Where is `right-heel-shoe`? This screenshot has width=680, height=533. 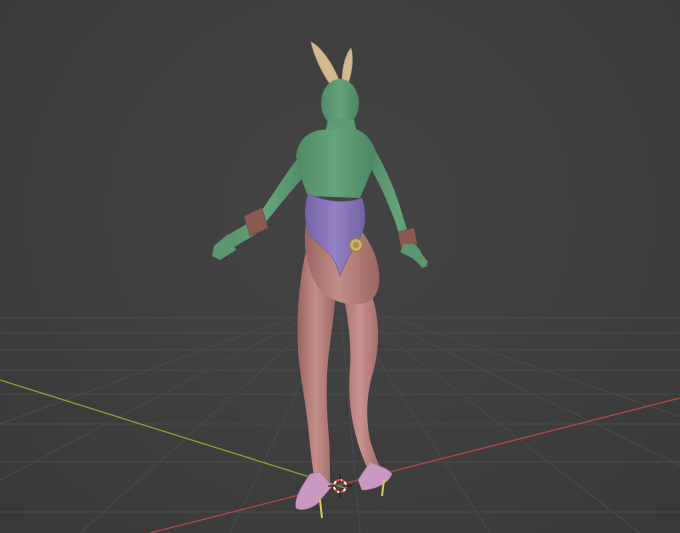 right-heel-shoe is located at coordinates (375, 476).